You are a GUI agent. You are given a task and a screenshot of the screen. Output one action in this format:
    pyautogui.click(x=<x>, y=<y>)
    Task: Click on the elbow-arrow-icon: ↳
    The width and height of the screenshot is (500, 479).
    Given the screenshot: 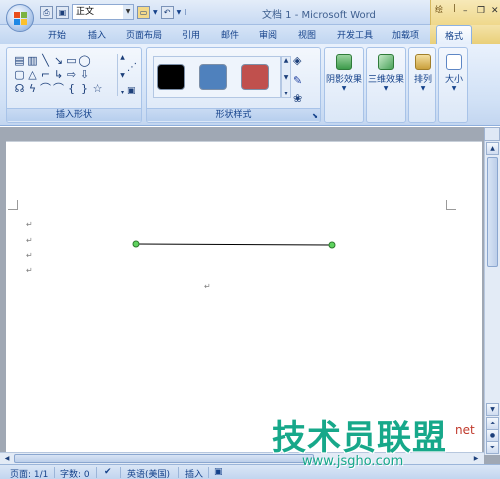 What is the action you would take?
    pyautogui.click(x=58, y=75)
    